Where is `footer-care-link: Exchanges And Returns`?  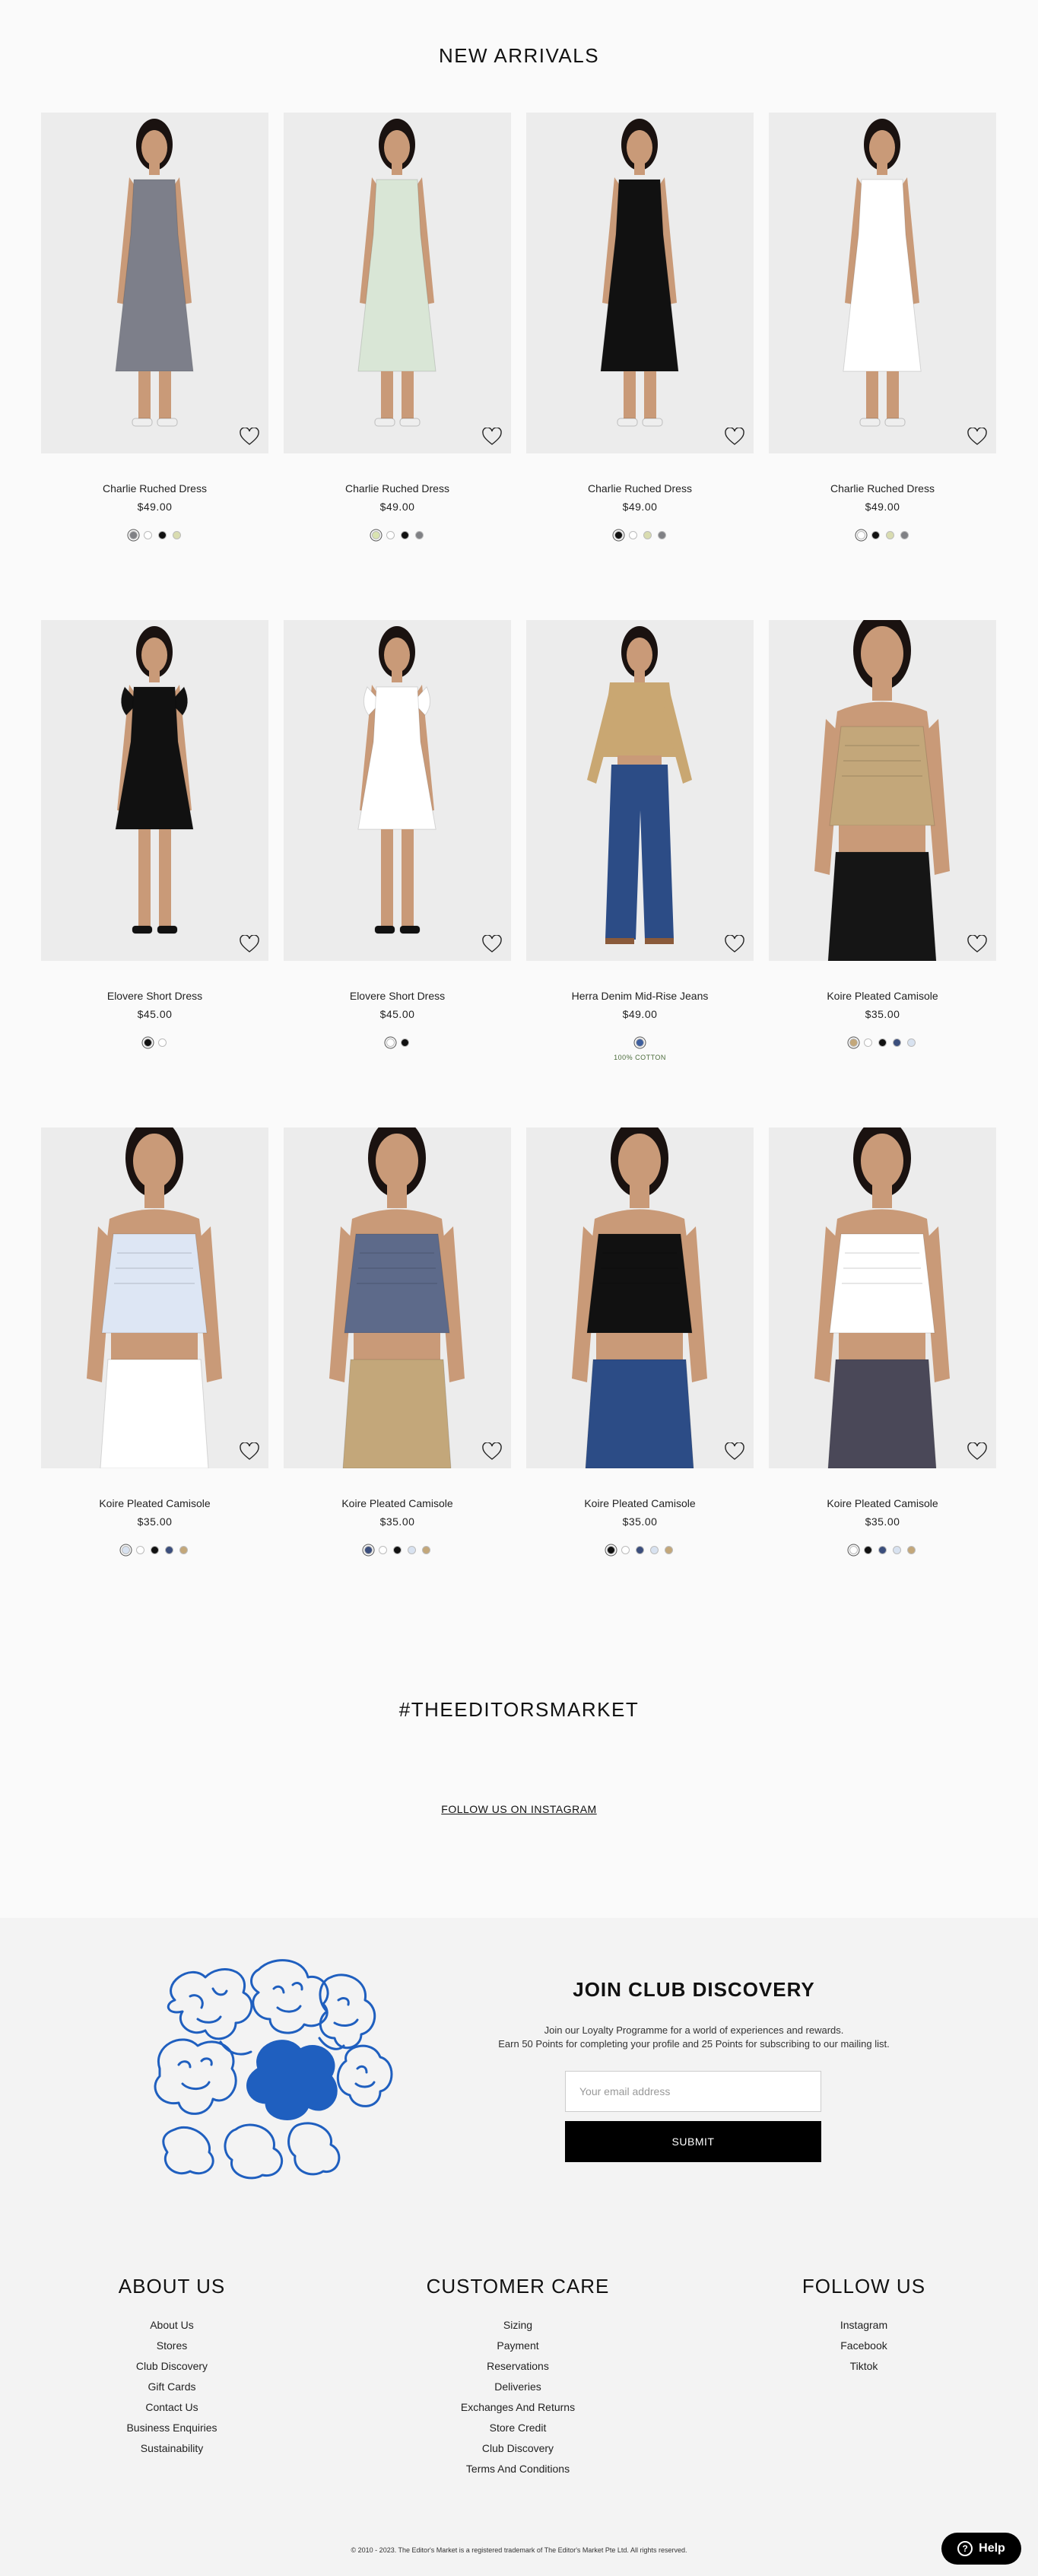
footer-care-link: Exchanges And Returns is located at coordinates (518, 2408).